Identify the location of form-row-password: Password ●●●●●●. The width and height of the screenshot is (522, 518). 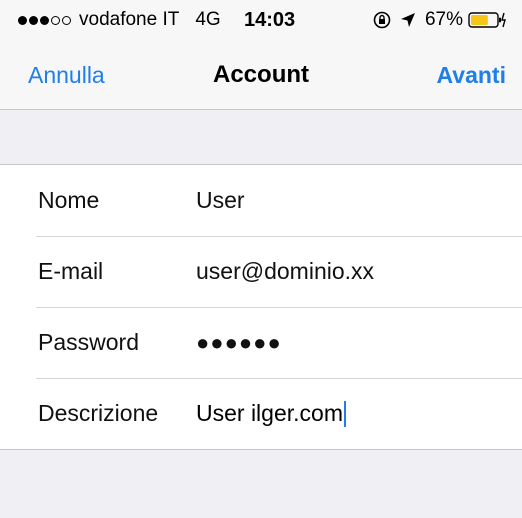
(261, 342).